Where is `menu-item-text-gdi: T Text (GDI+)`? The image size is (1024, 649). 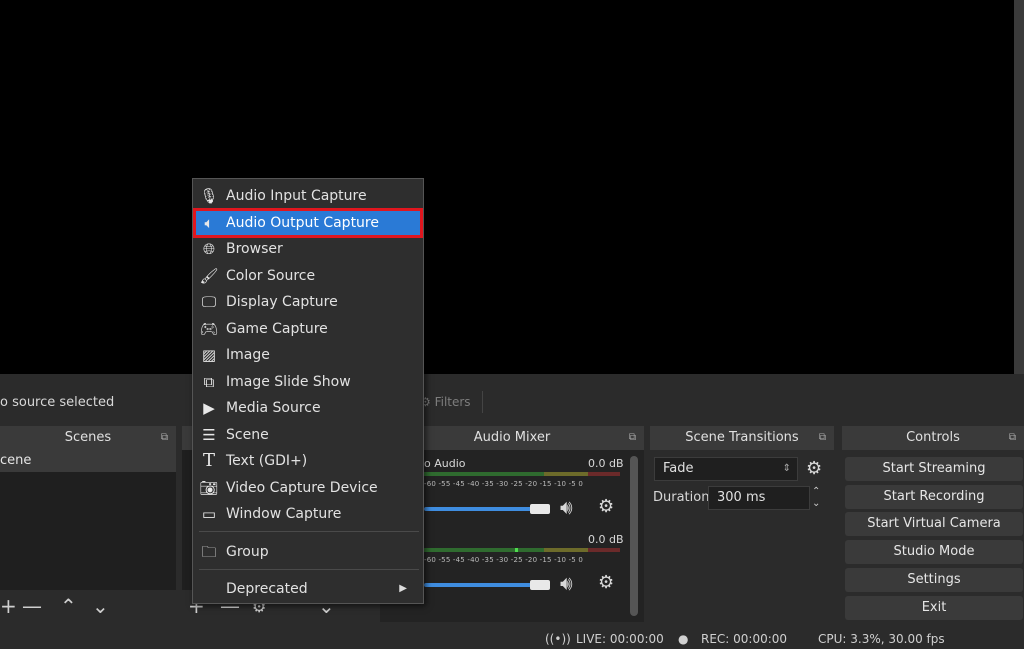 menu-item-text-gdi: T Text (GDI+) is located at coordinates (308, 461).